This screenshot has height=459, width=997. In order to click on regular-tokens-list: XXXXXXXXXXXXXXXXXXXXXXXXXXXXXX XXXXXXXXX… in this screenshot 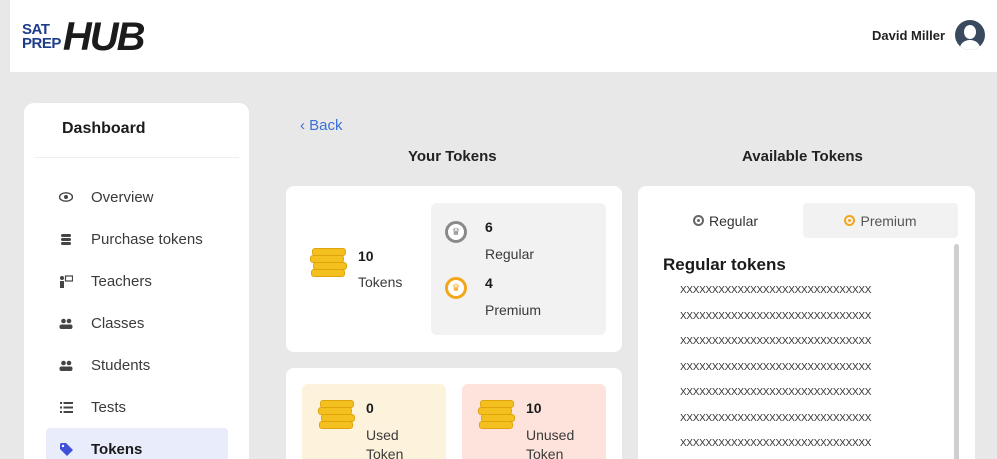, I will do `click(810, 371)`.